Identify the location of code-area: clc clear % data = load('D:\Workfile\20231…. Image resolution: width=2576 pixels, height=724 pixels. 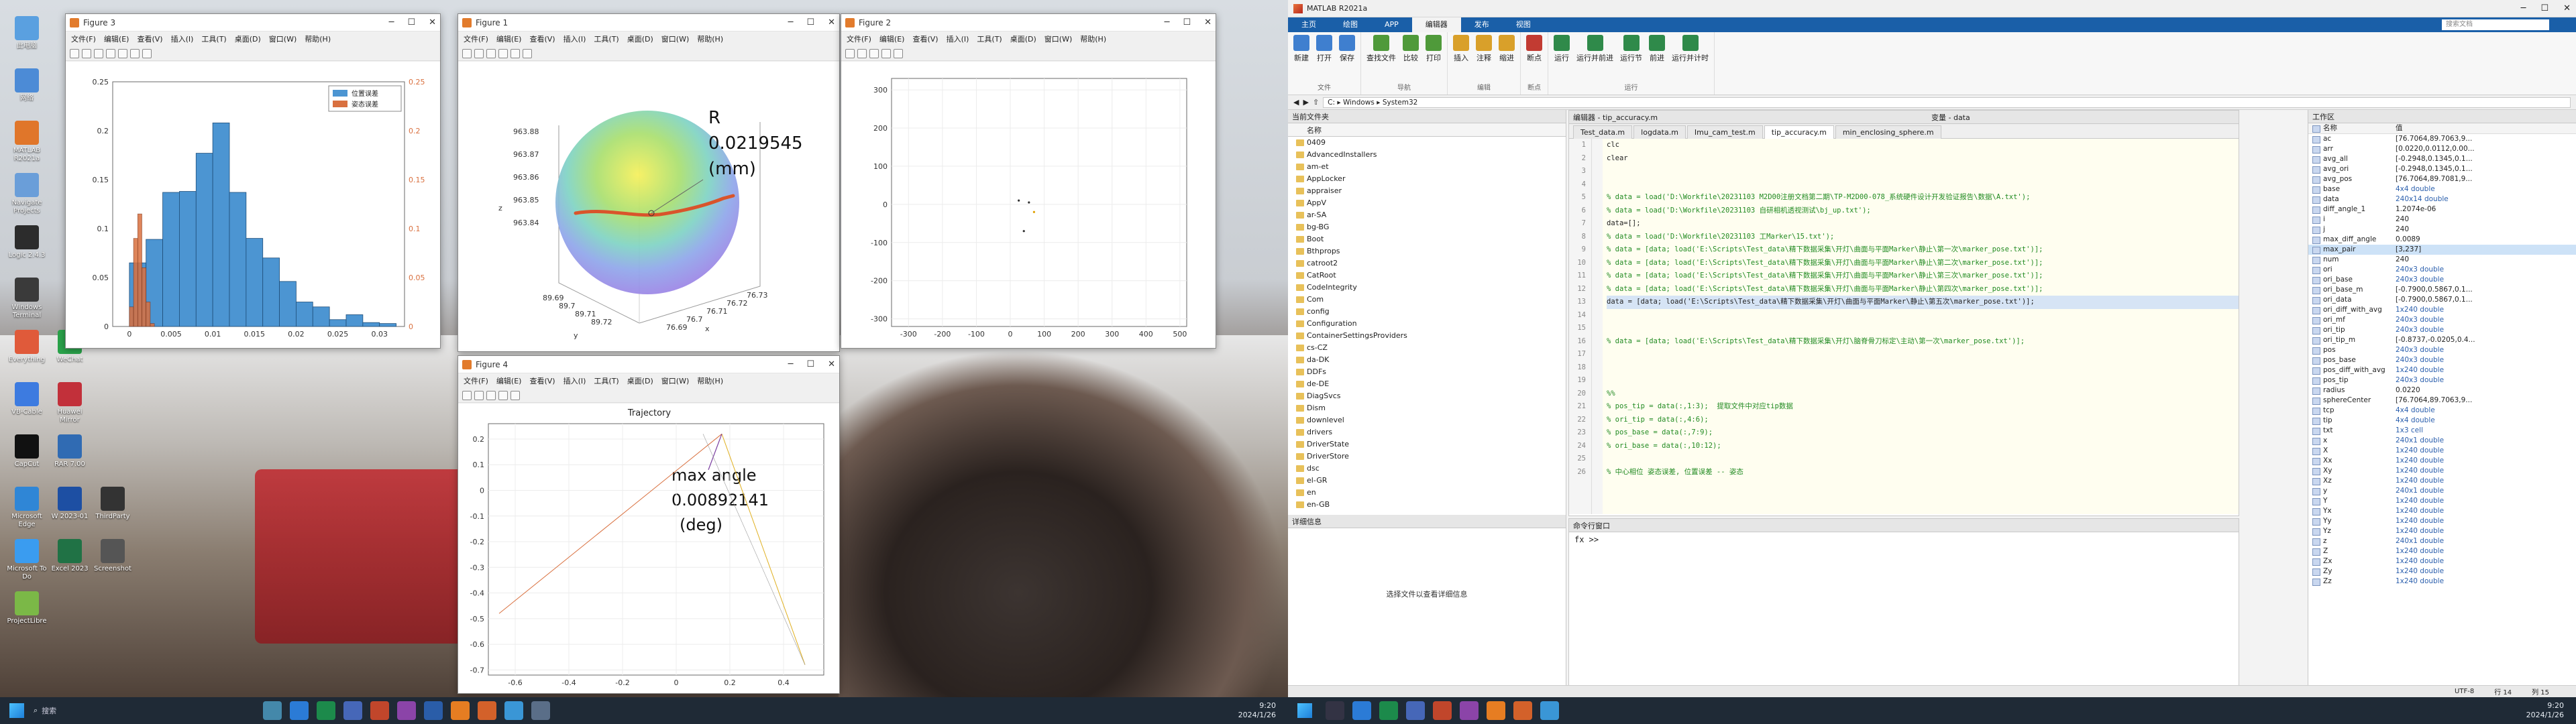
(1921, 326).